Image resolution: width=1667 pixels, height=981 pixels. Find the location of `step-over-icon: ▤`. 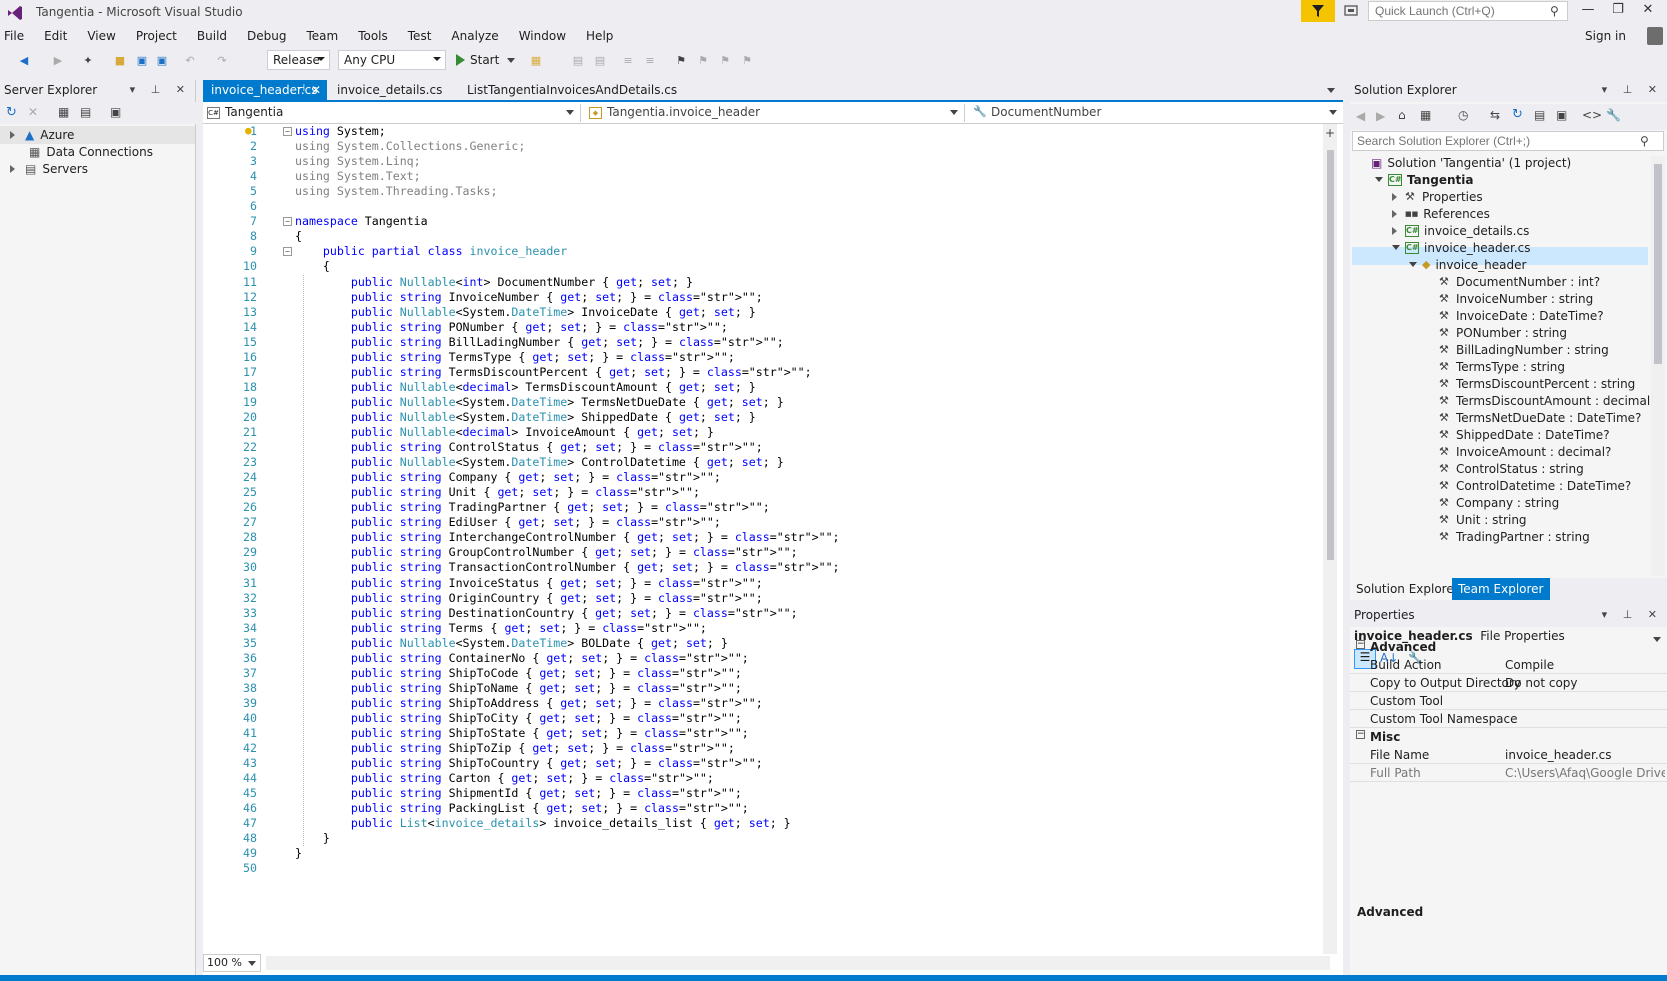

step-over-icon: ▤ is located at coordinates (600, 60).